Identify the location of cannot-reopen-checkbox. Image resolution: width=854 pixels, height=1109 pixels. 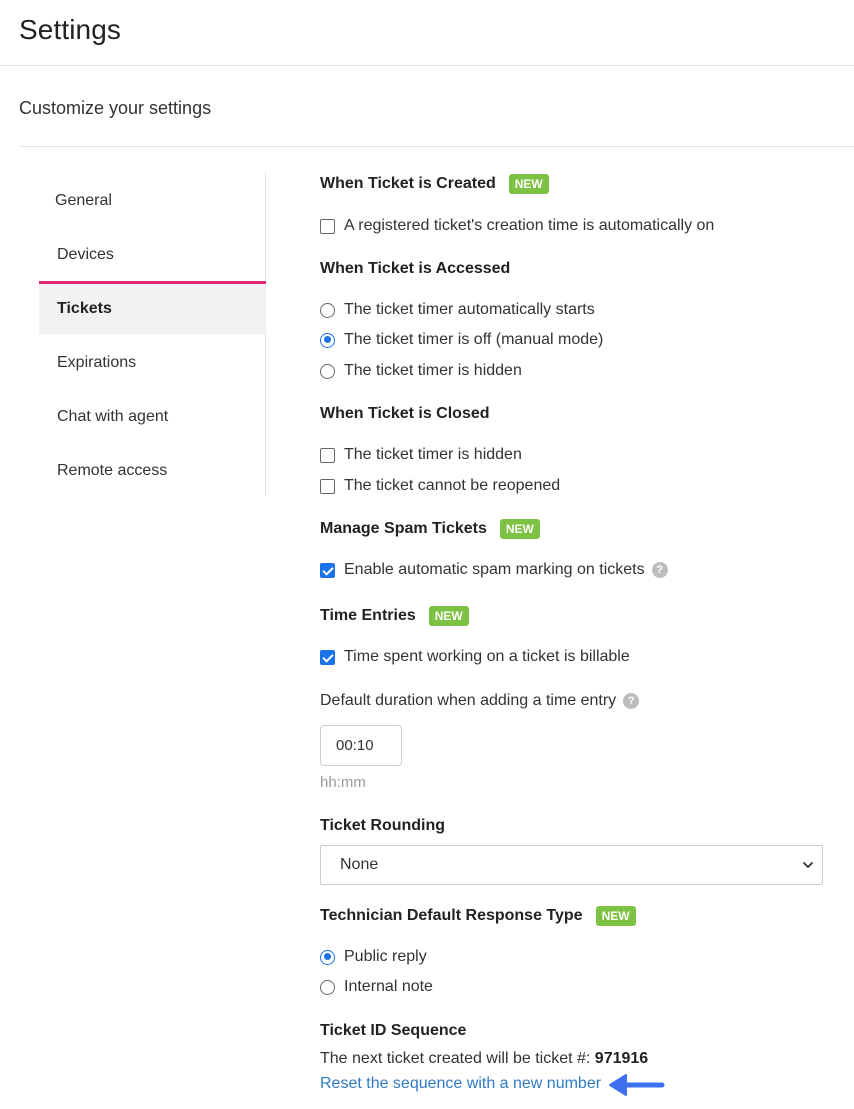
(327, 486).